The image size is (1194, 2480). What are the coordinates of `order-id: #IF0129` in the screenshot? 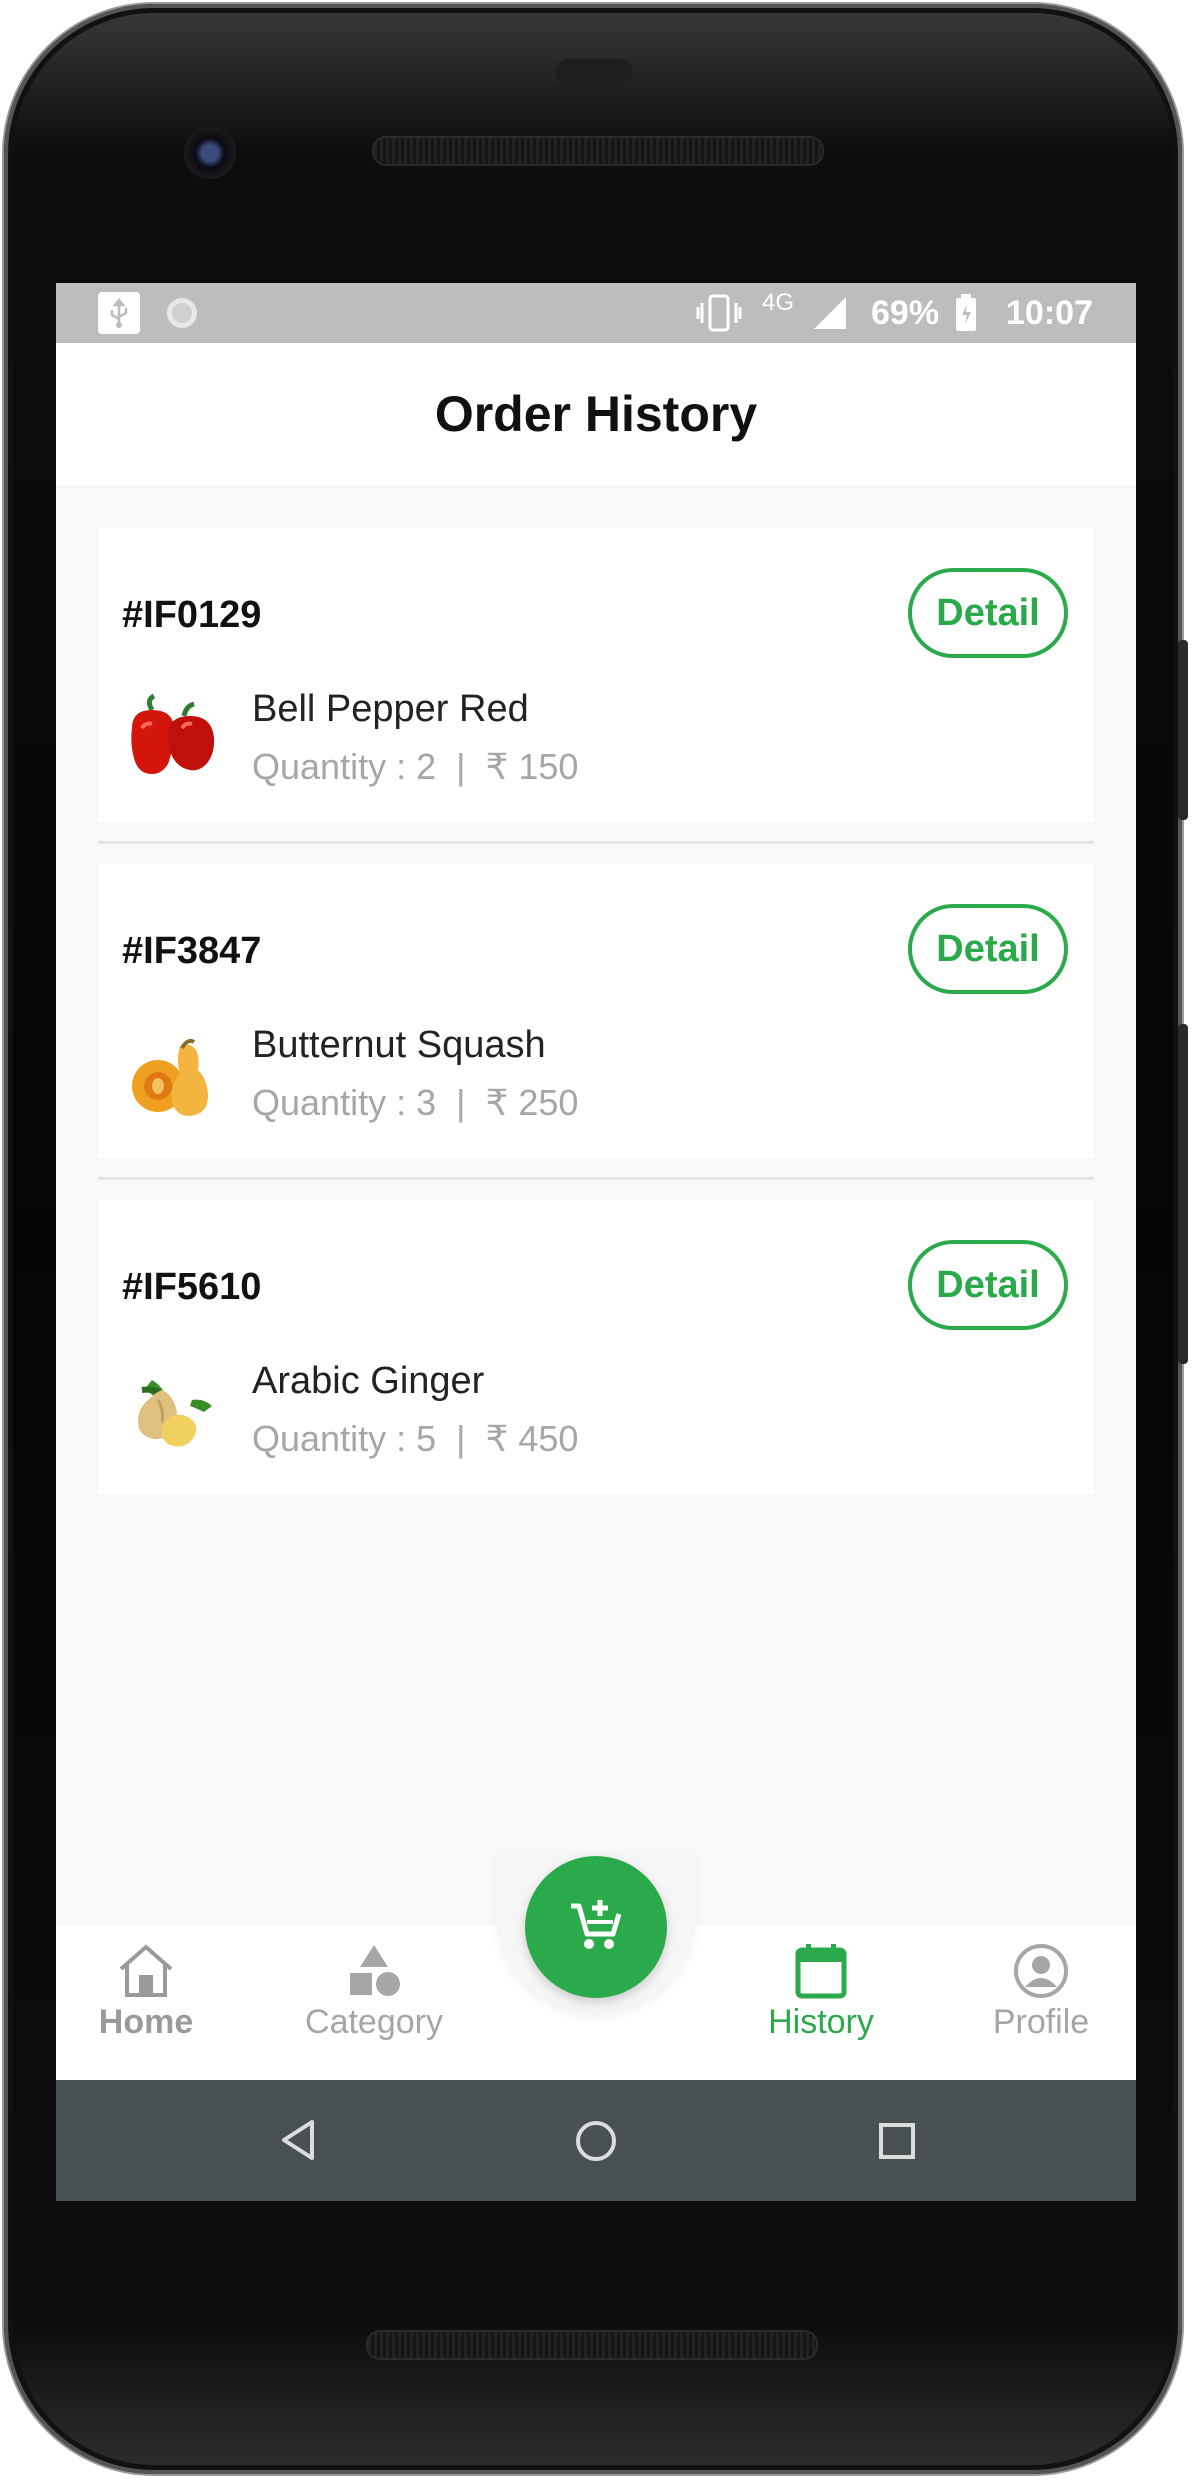 It's located at (192, 615).